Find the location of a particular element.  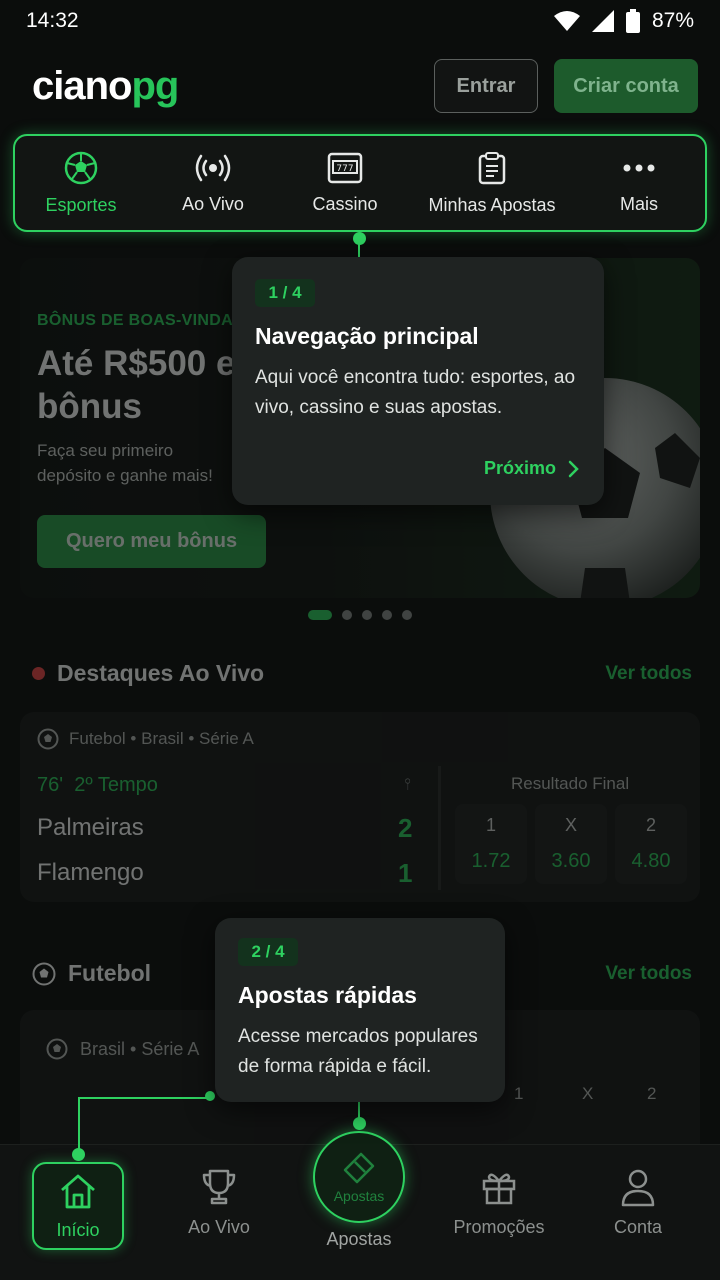

nav-item-sports: Esportes is located at coordinates (81, 183).